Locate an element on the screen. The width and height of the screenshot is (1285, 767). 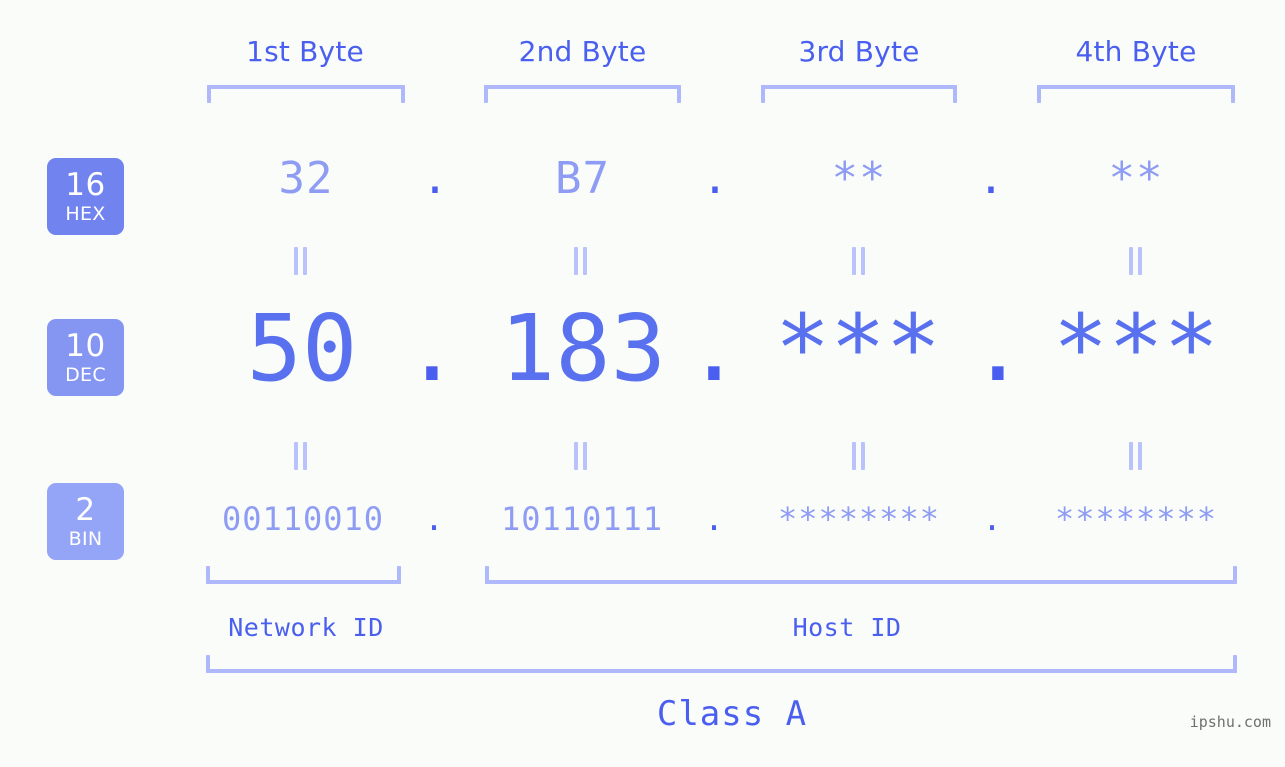
radix-badge-number: 2 is located at coordinates (85, 509).